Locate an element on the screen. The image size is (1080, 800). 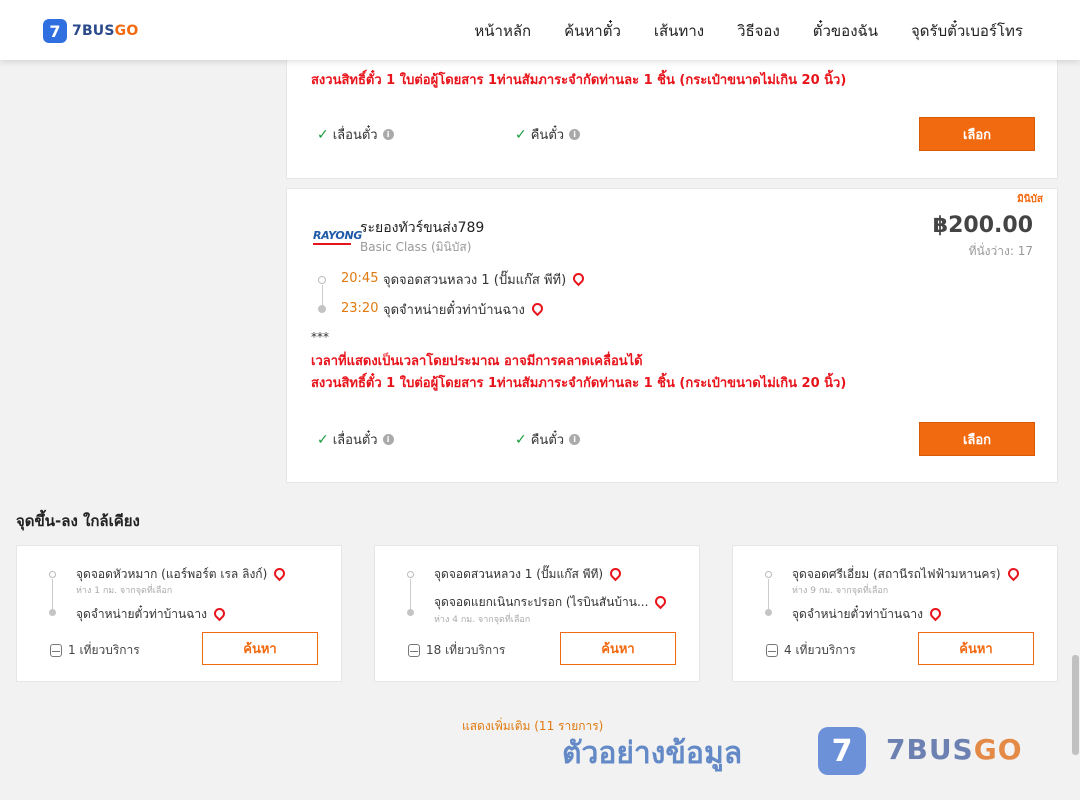
feature-label: เลื่อนตั๋ว is located at coordinates (355, 440).